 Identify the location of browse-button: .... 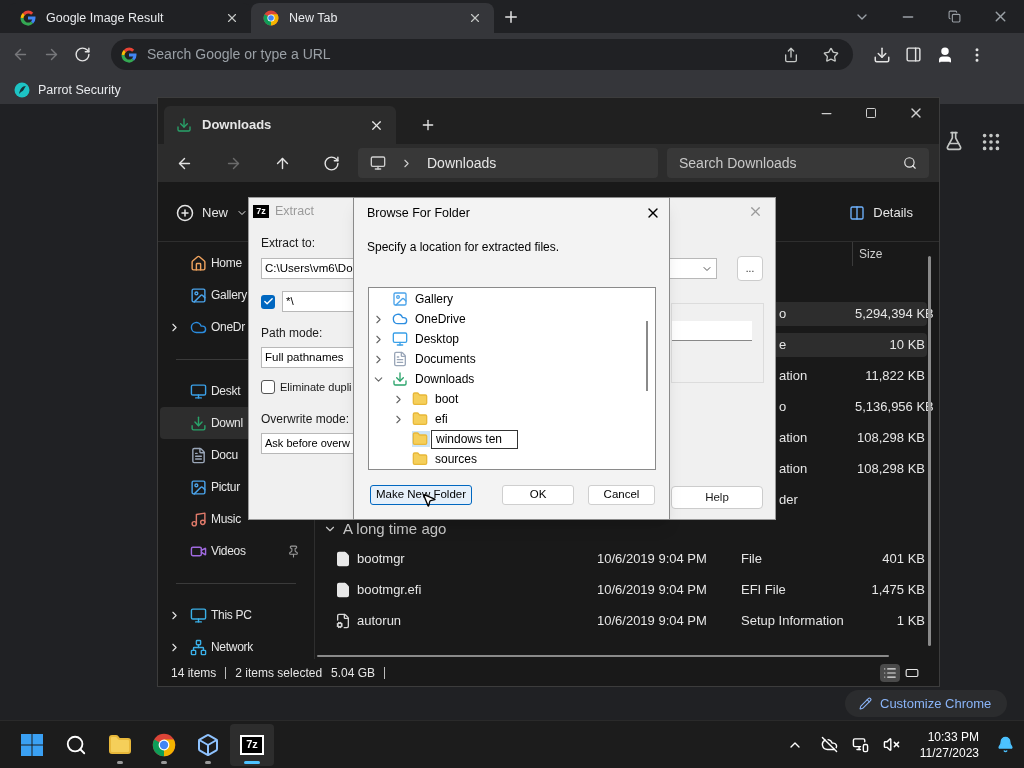
(750, 268).